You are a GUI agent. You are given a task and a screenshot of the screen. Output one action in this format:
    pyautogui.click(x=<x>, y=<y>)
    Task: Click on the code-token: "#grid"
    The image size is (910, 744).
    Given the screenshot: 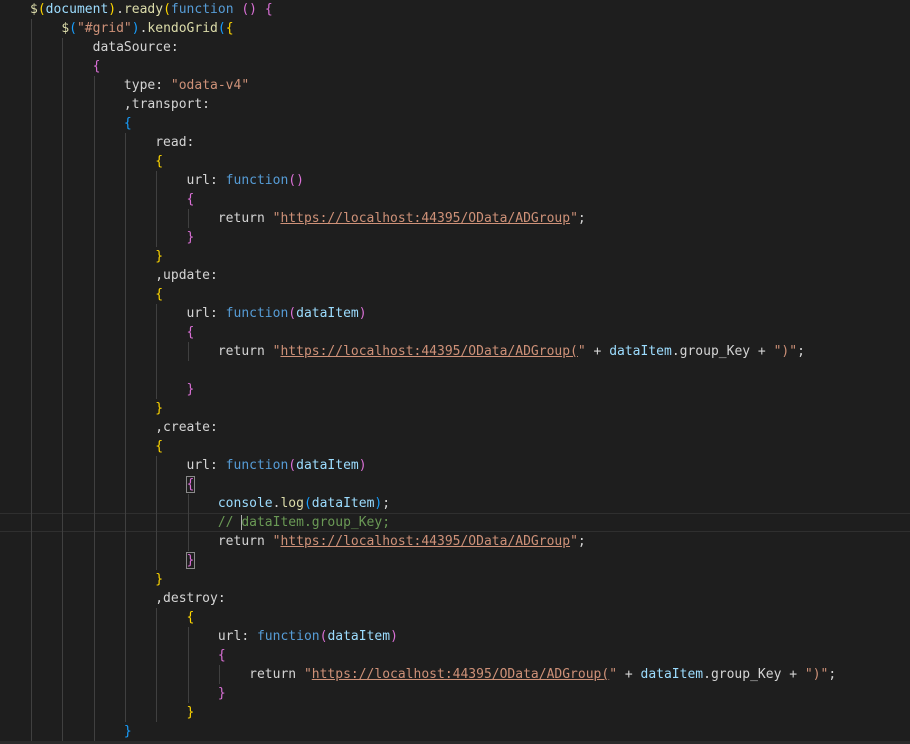 What is the action you would take?
    pyautogui.click(x=104, y=28)
    